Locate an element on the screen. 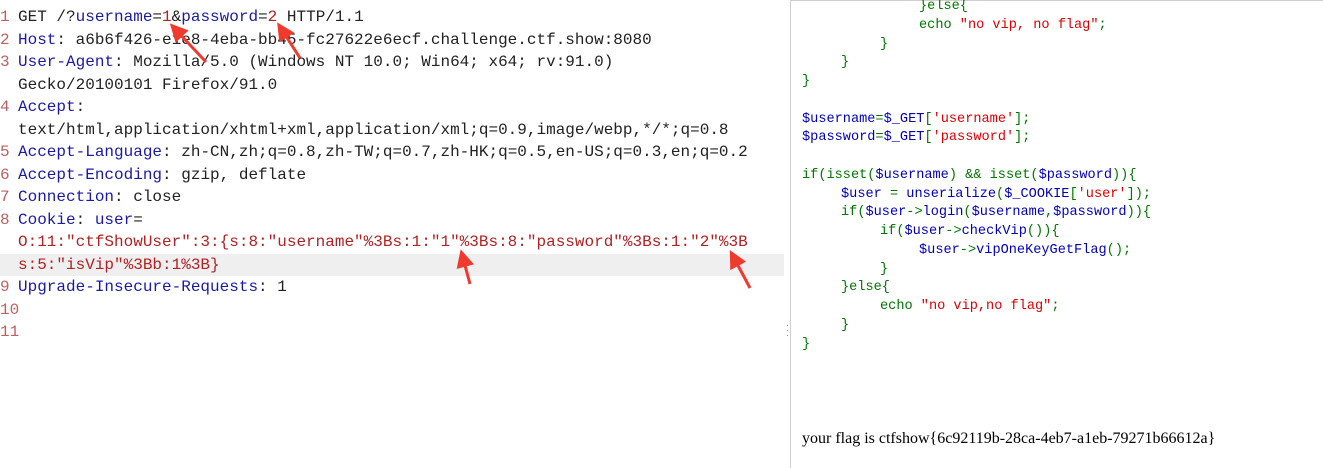 The image size is (1323, 468). code-token: login is located at coordinates (943, 213).